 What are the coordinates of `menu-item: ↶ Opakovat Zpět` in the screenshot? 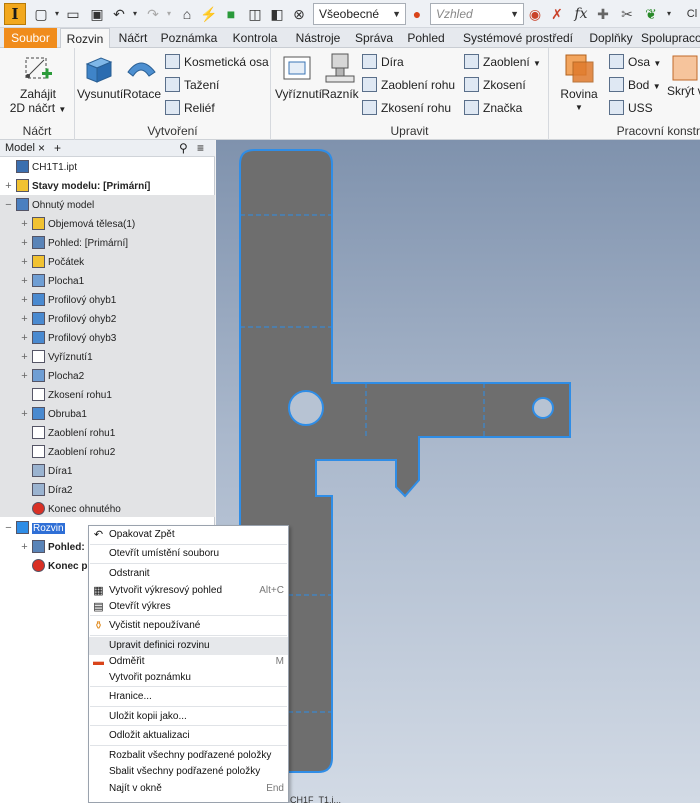 It's located at (188, 535).